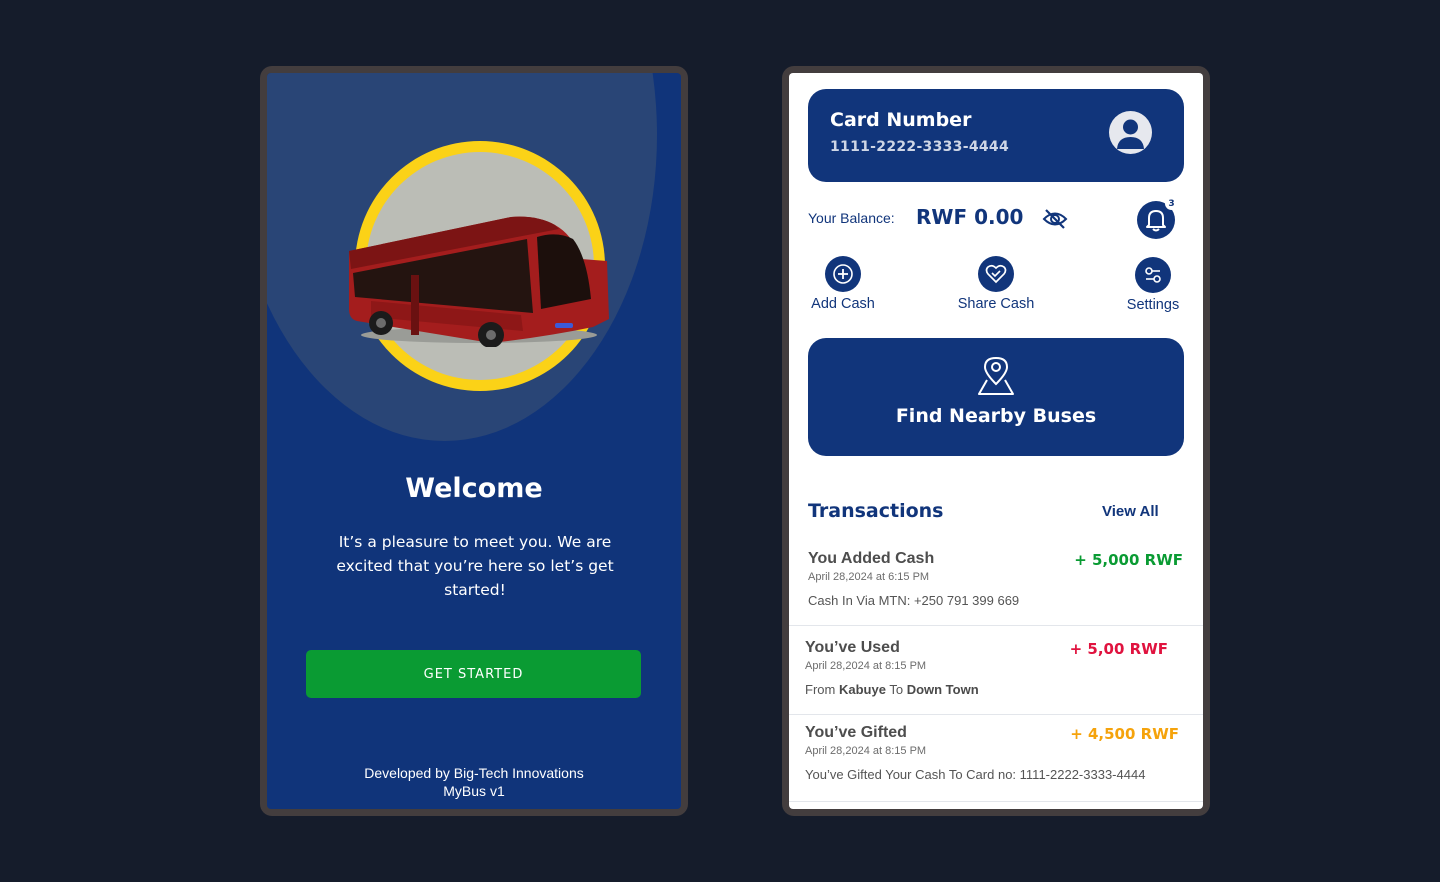  Describe the element at coordinates (1128, 560) in the screenshot. I see `transaction-amount: + 5,000 RWF` at that location.